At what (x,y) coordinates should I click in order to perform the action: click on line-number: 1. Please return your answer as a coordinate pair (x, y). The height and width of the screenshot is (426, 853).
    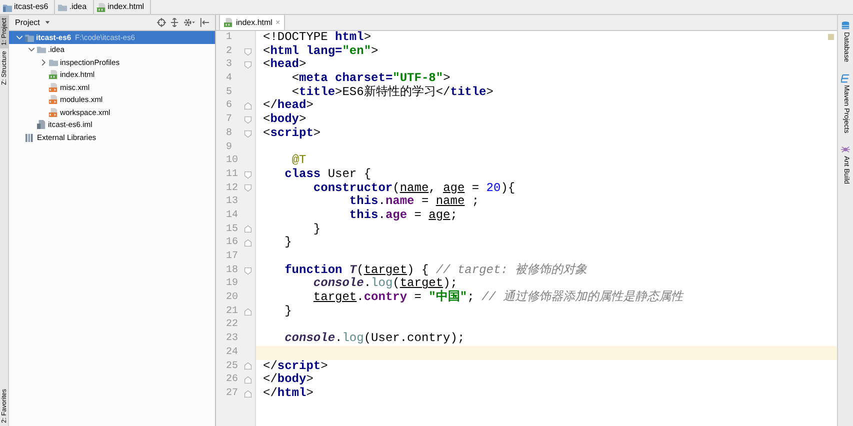
    Looking at the image, I should click on (229, 38).